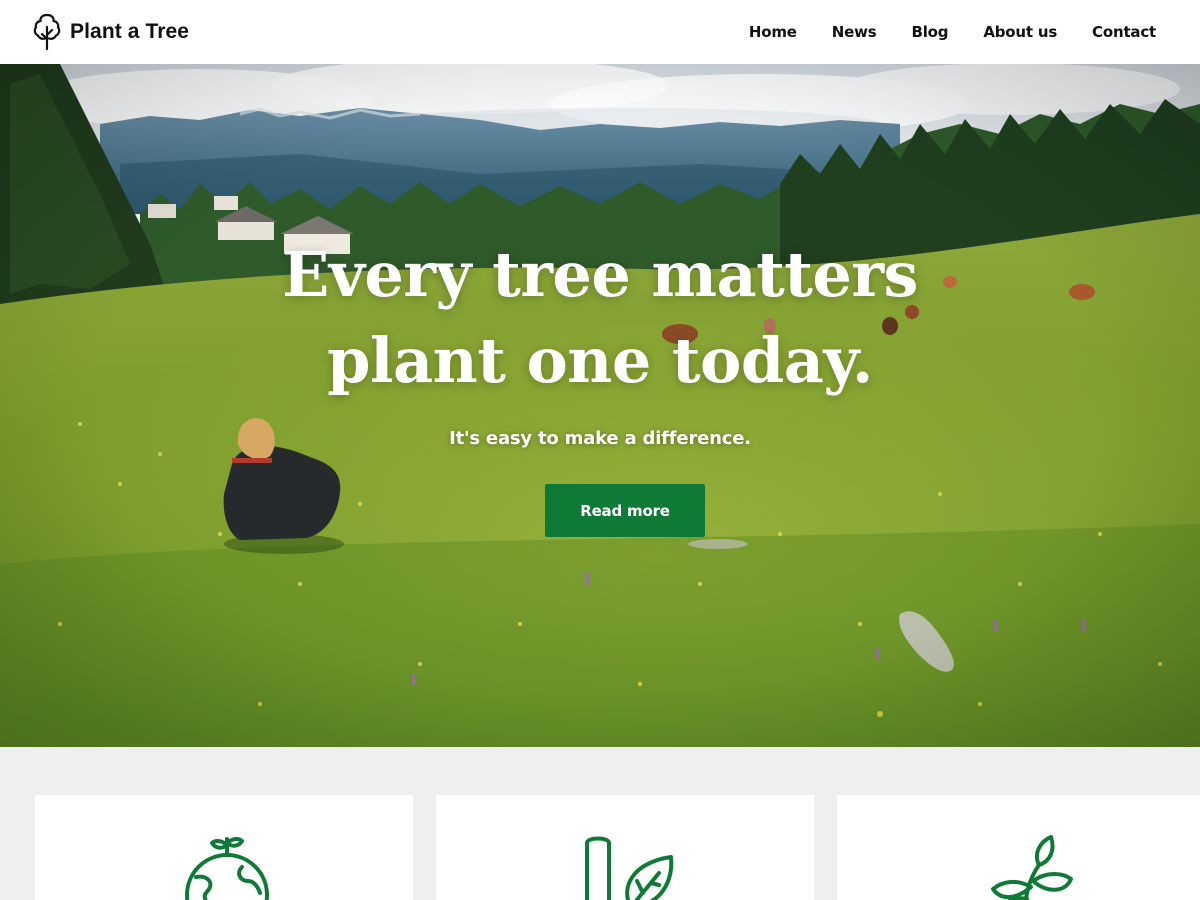  What do you see at coordinates (1032, 867) in the screenshot?
I see `leafy-plant-icon` at bounding box center [1032, 867].